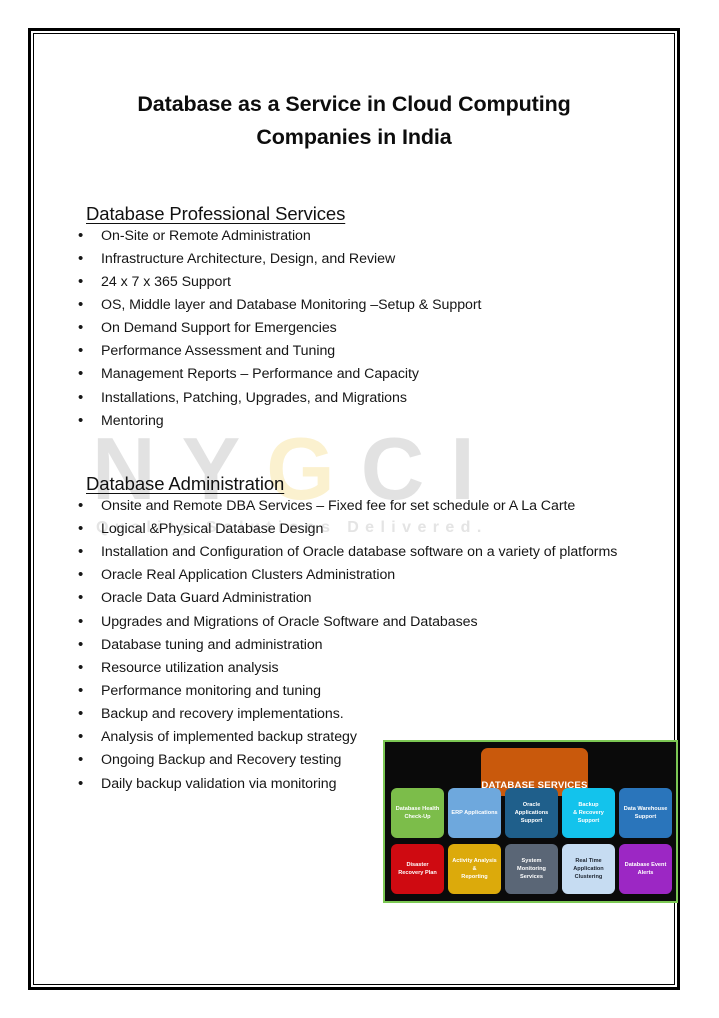 The image size is (719, 1018). Describe the element at coordinates (185, 483) in the screenshot. I see `section-heading-database-administration: Database Administration` at that location.